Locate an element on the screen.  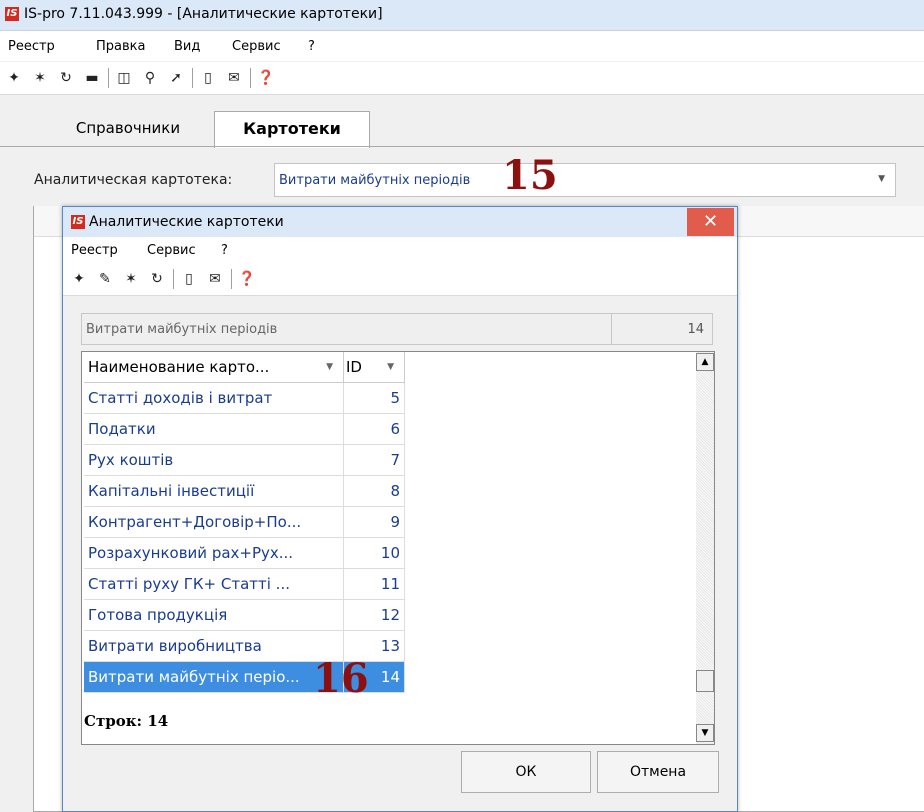
menu-service: Сервис is located at coordinates (256, 46).